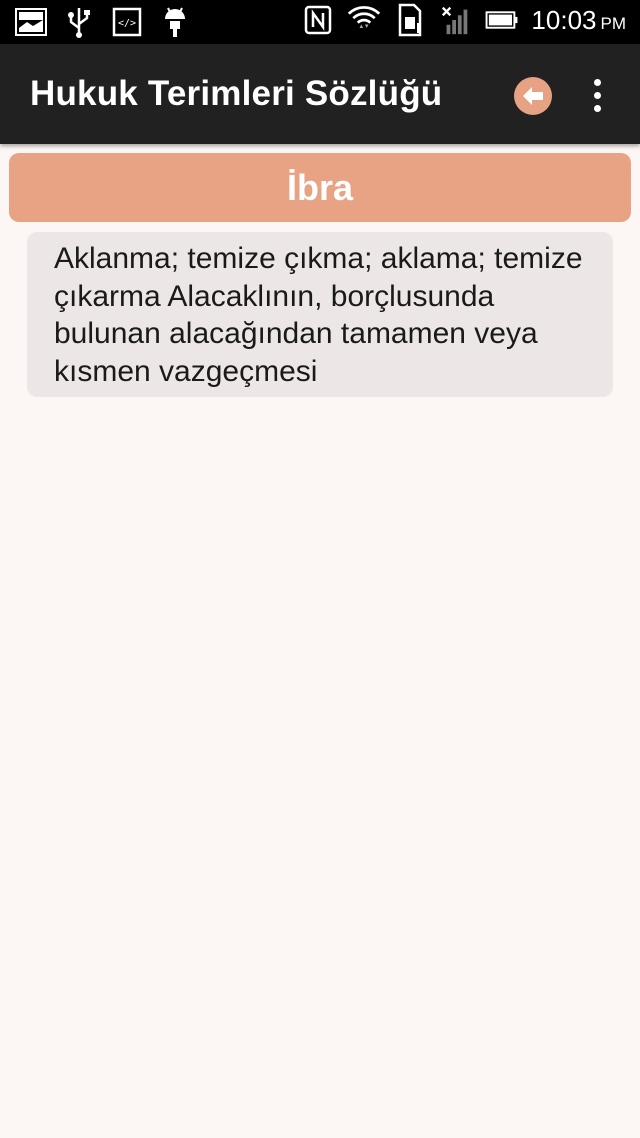 The image size is (640, 1138). I want to click on status-bar: </> 10:03 PM, so click(320, 22).